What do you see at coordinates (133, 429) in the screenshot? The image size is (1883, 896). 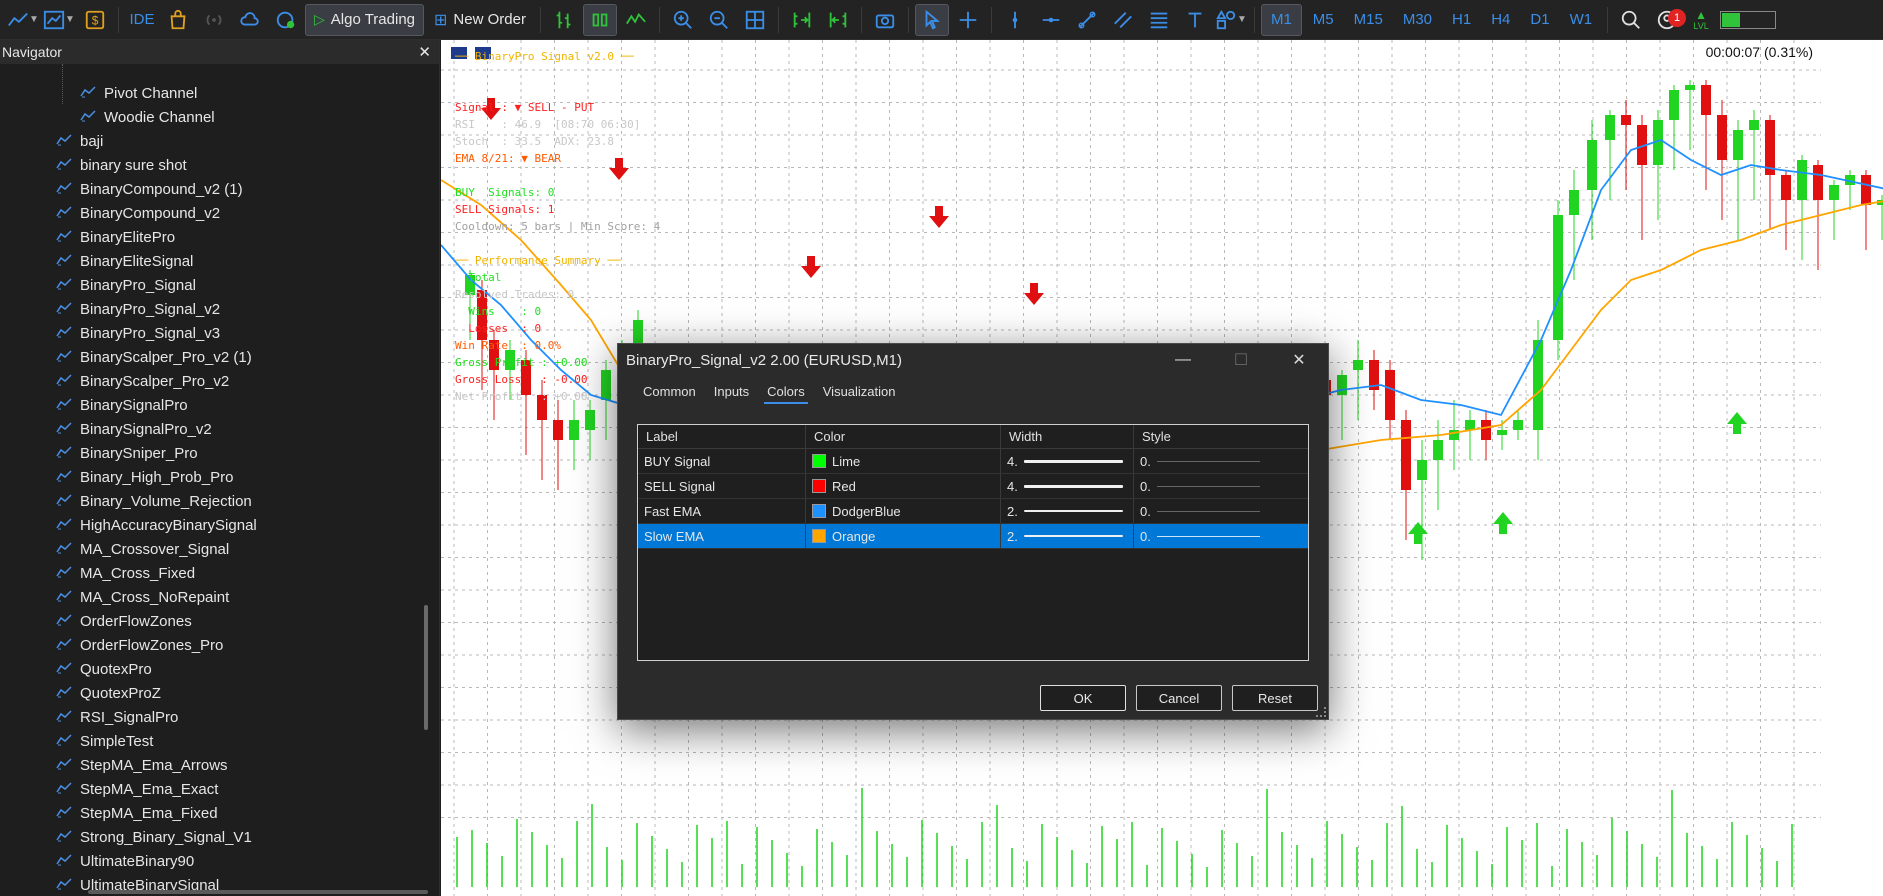 I see `navigator-item: BinarySignalPro_v2` at bounding box center [133, 429].